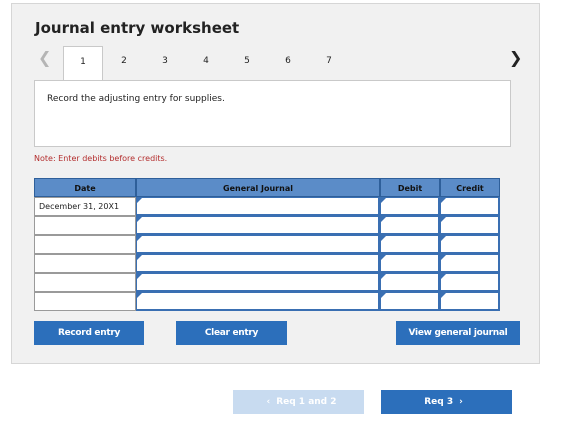 This screenshot has height=448, width=588. I want to click on prev-requirement-label: Req 1 and 2, so click(306, 402).